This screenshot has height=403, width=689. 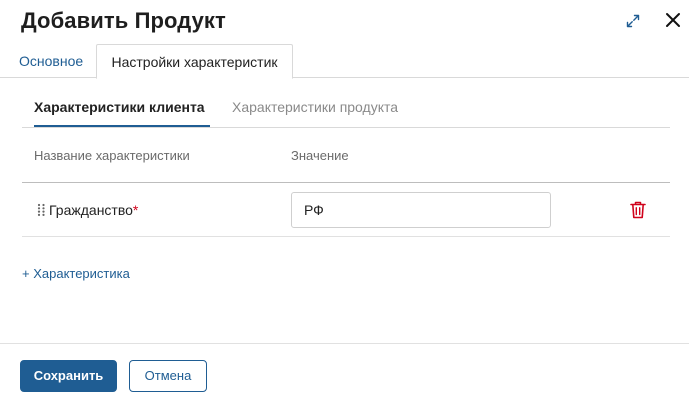 What do you see at coordinates (421, 210) in the screenshot?
I see `characteristic-value-input` at bounding box center [421, 210].